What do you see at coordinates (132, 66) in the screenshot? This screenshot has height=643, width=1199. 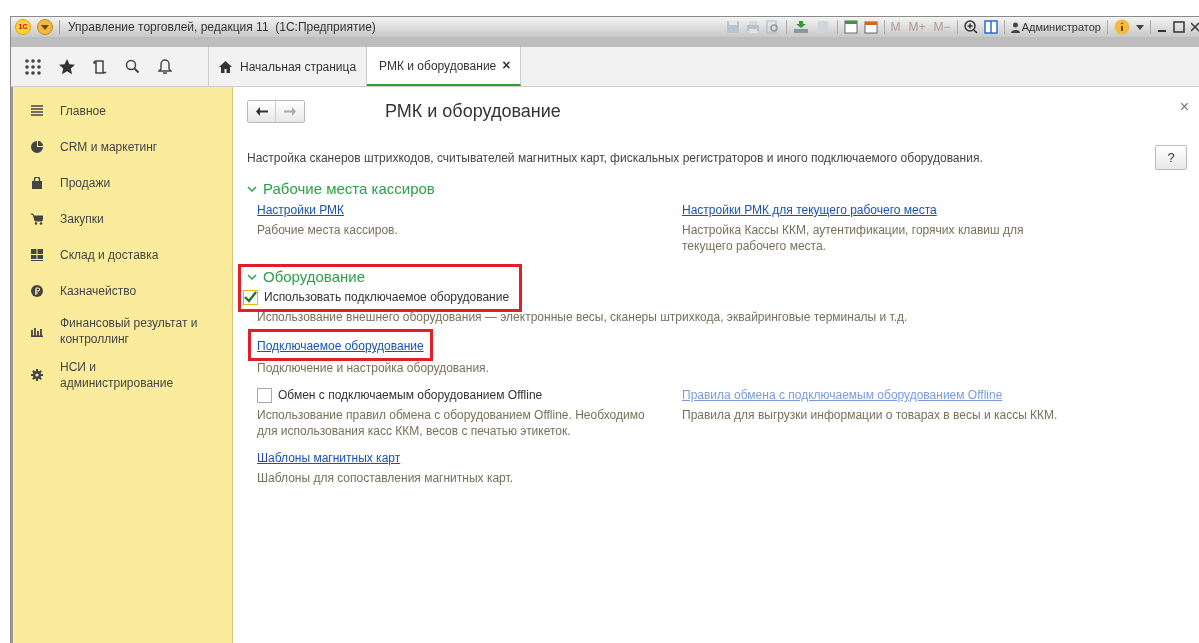 I see `search-icon` at bounding box center [132, 66].